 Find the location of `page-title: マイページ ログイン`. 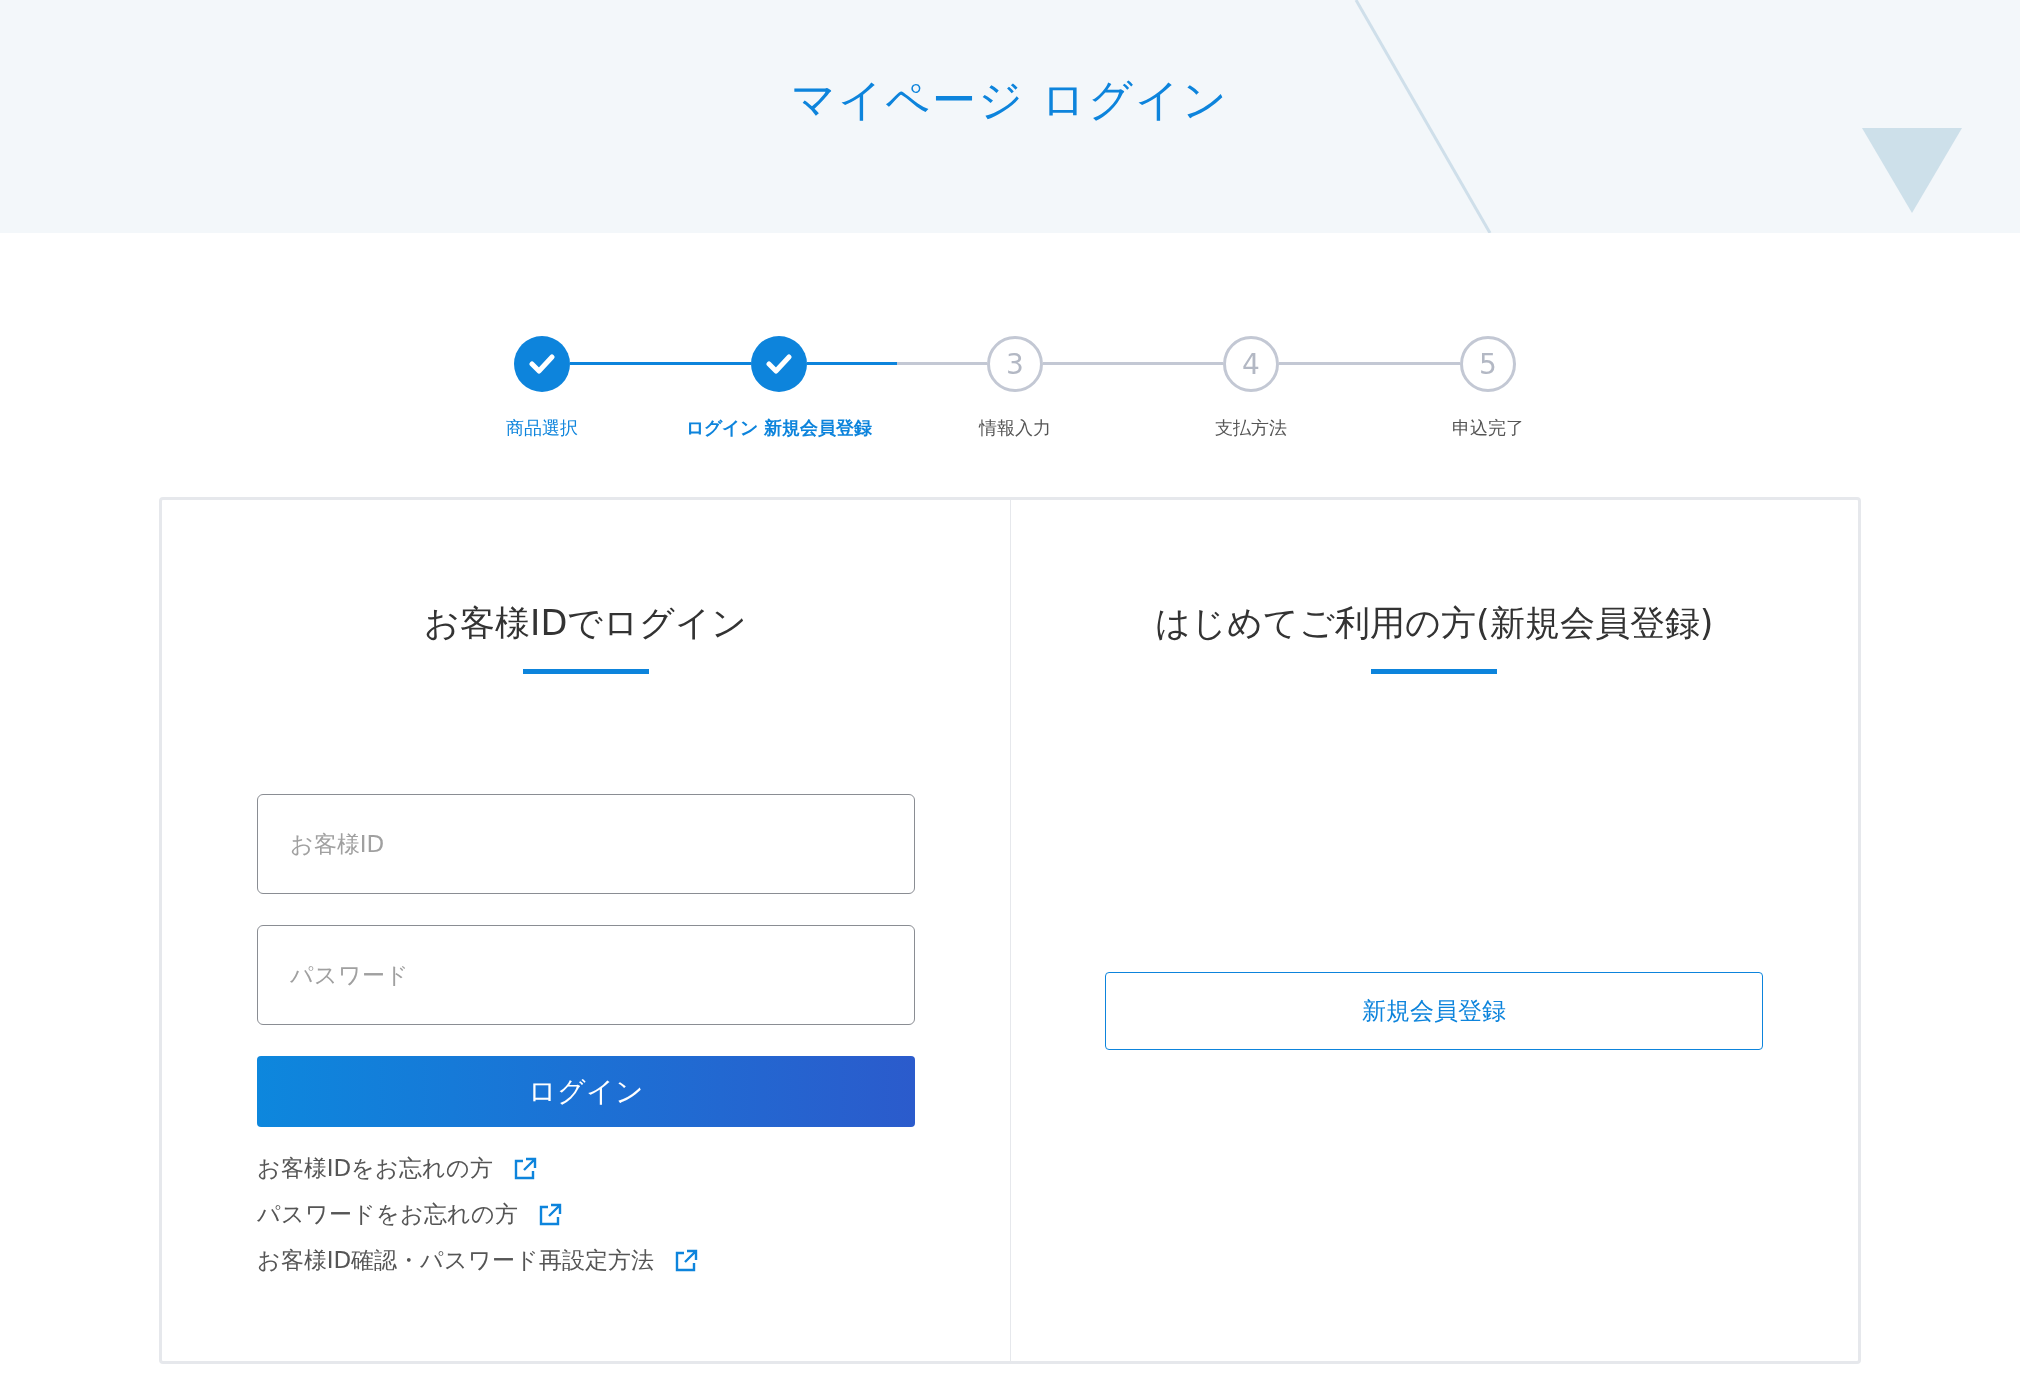

page-title: マイページ ログイン is located at coordinates (1010, 100).